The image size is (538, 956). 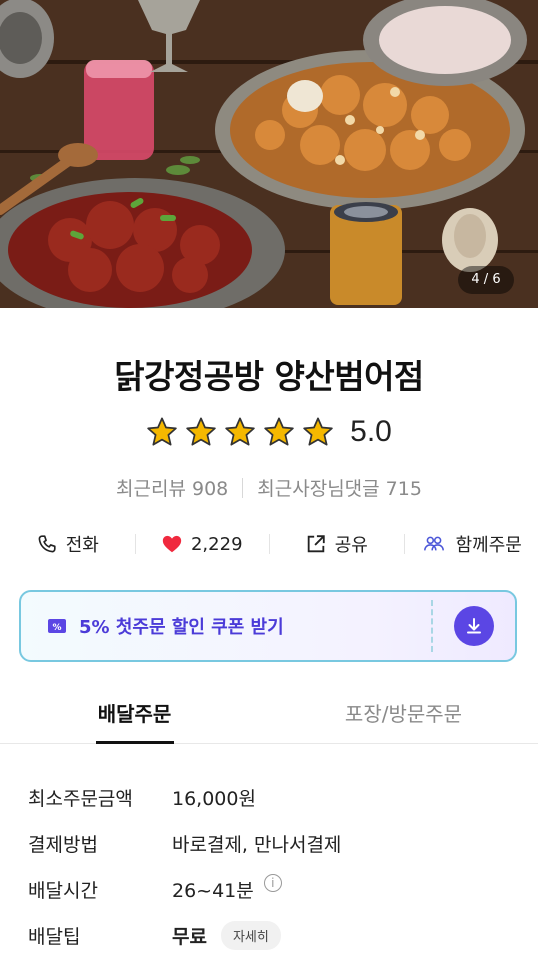 What do you see at coordinates (351, 545) in the screenshot?
I see `share-label: 공유` at bounding box center [351, 545].